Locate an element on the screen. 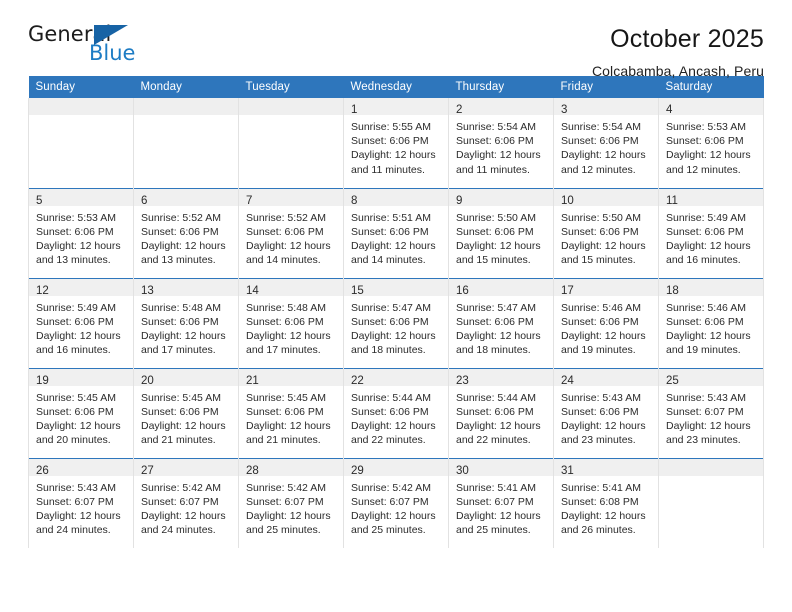 This screenshot has height=612, width=792. weekday-header-saturday: Saturday is located at coordinates (711, 87).